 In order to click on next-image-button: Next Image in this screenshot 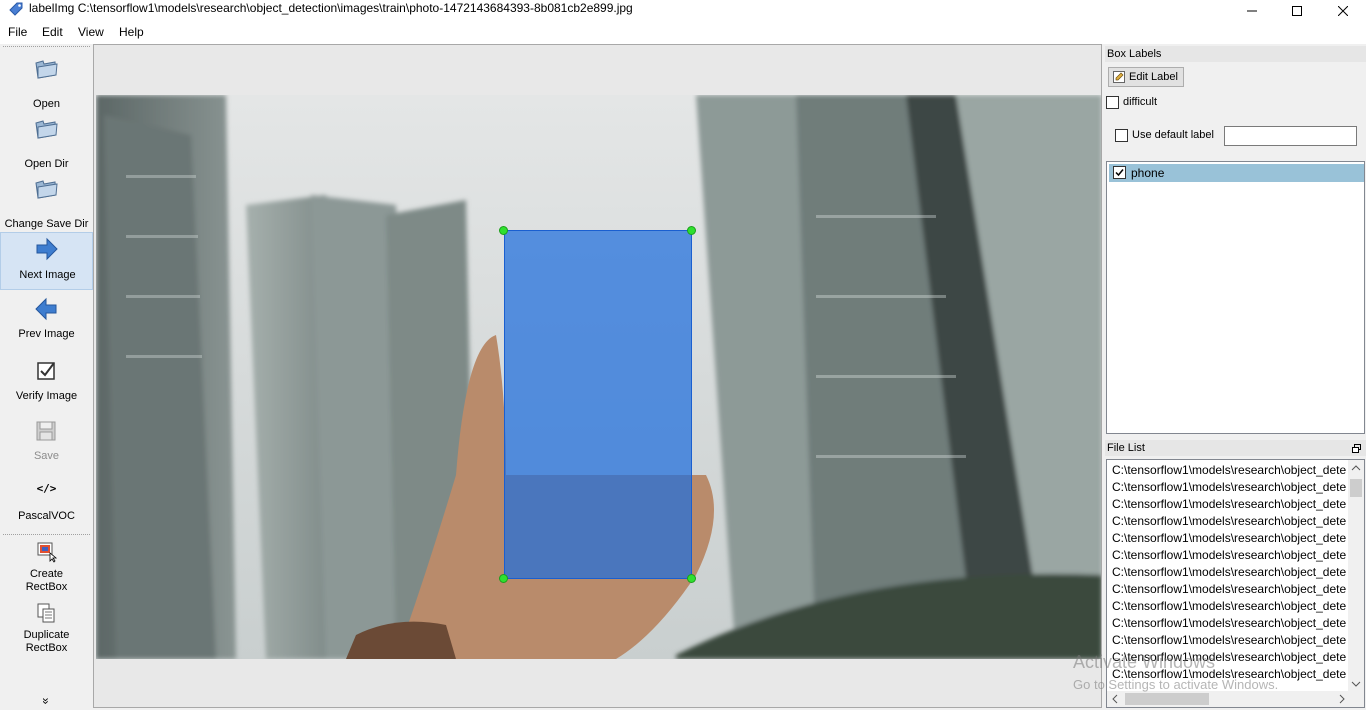, I will do `click(46, 261)`.